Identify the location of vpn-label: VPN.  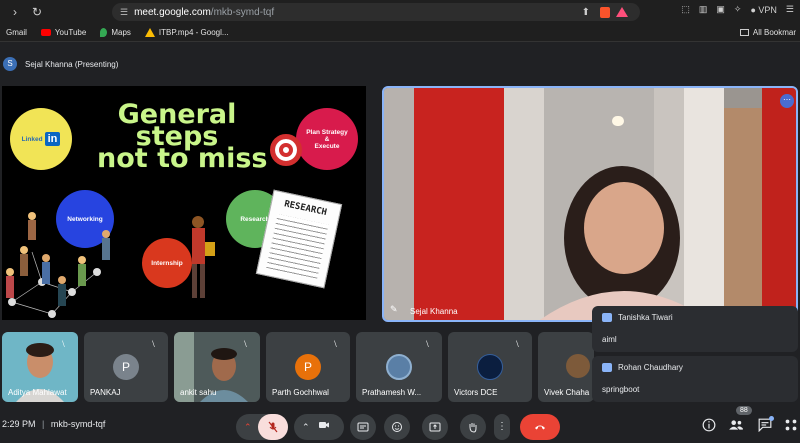
(767, 9).